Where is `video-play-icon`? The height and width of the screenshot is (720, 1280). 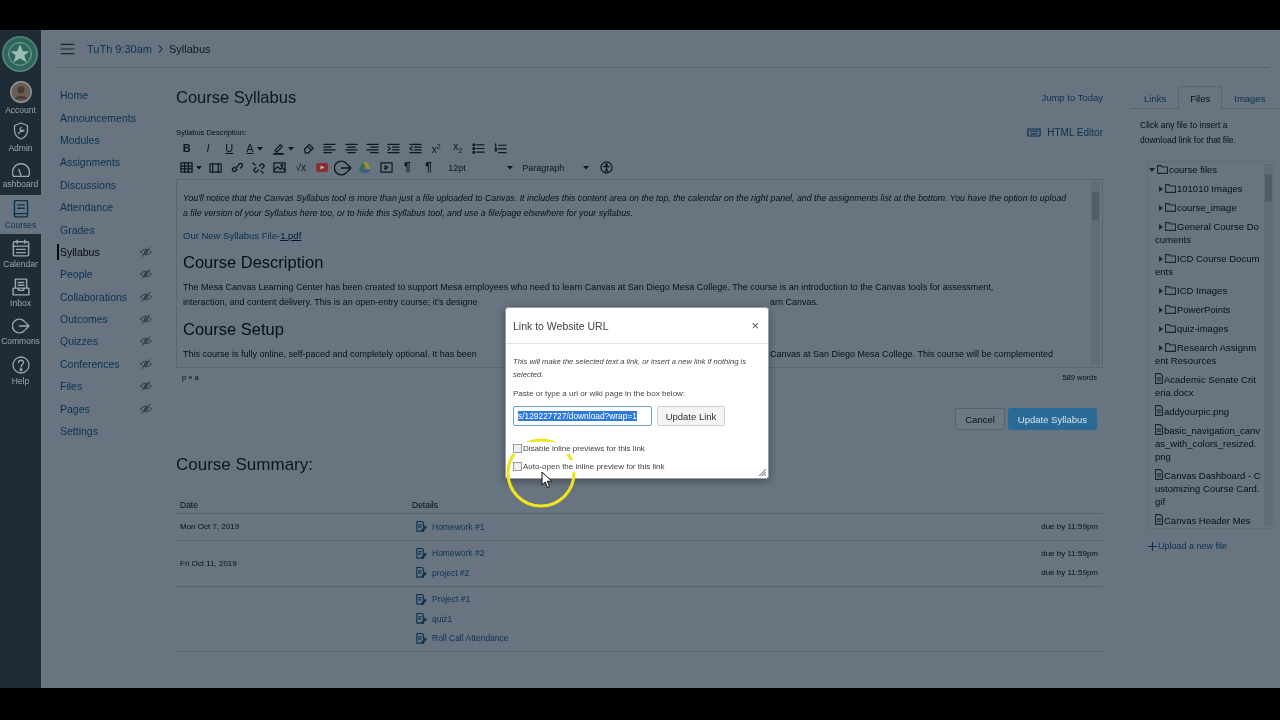
video-play-icon is located at coordinates (322, 167).